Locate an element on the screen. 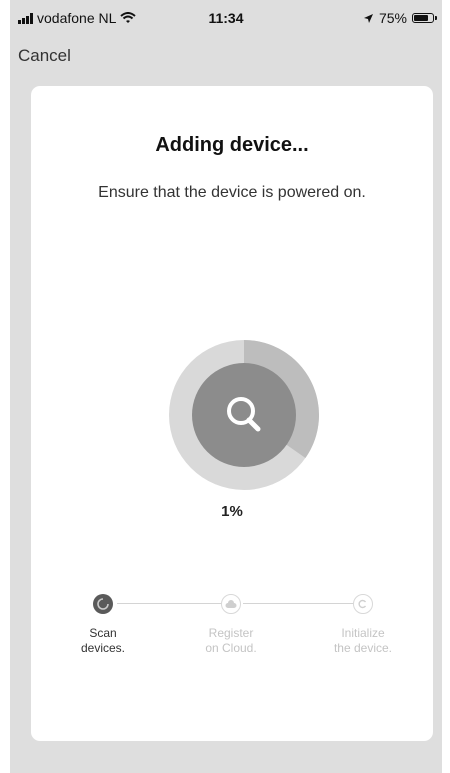  battery-percent: 75% is located at coordinates (392, 18).